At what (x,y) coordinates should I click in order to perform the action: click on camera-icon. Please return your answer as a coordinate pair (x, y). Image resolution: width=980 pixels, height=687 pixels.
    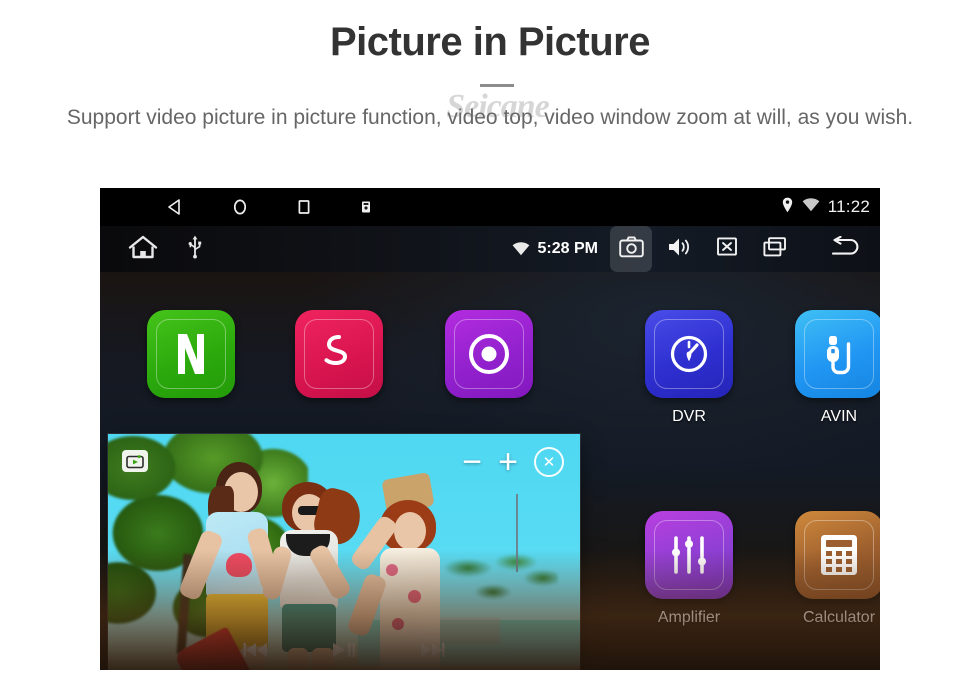
    Looking at the image, I should click on (631, 249).